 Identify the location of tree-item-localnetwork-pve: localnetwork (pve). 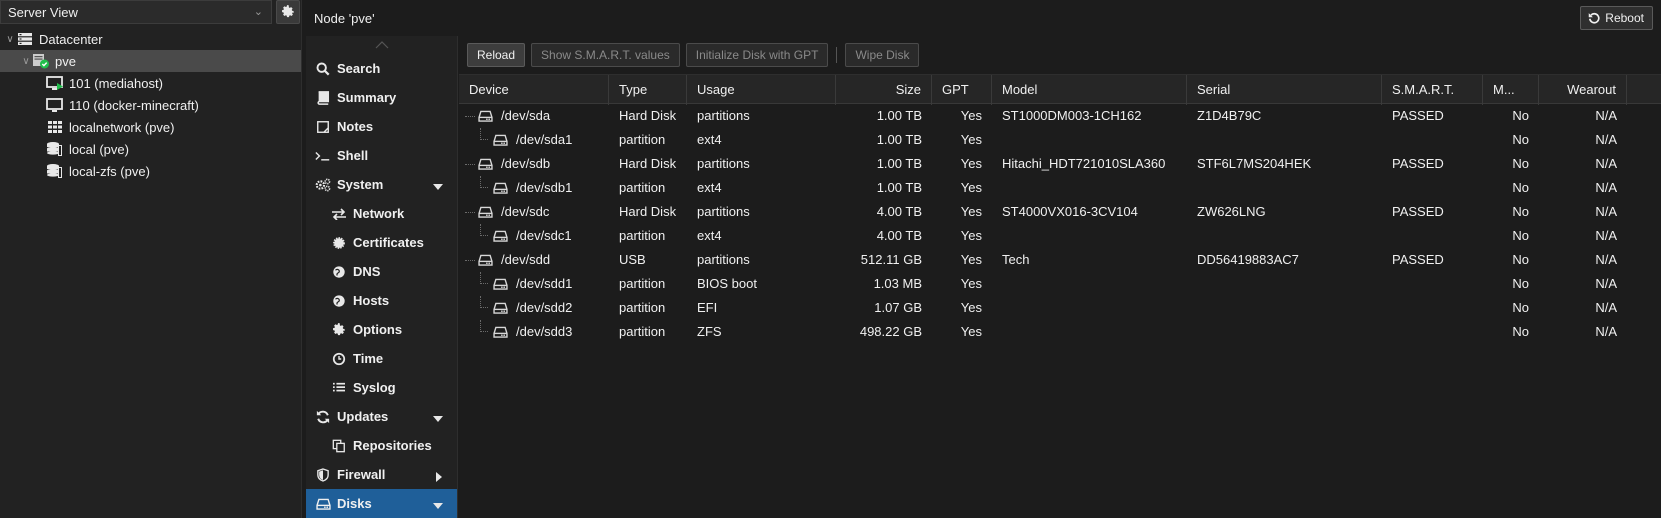
(150, 127).